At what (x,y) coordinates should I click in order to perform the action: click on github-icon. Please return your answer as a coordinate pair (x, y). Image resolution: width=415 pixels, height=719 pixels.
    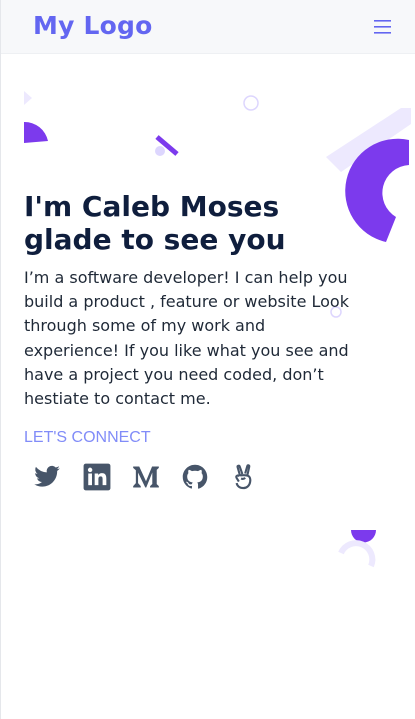
    Looking at the image, I should click on (195, 476).